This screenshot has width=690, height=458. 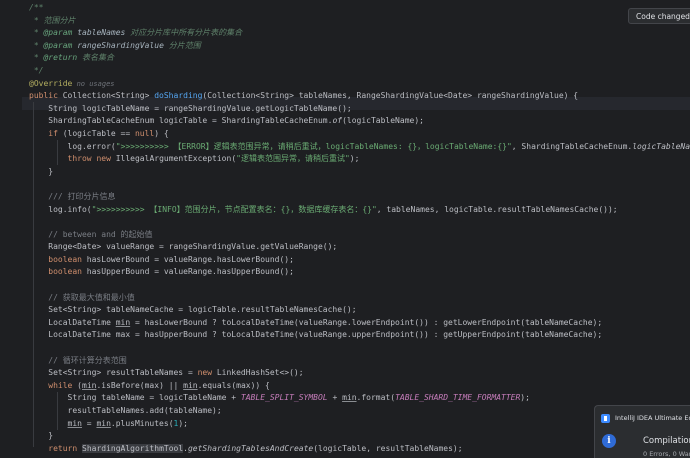 What do you see at coordinates (359, 46) in the screenshot?
I see `code-line: * @param rangeShardingValue 分片范围` at bounding box center [359, 46].